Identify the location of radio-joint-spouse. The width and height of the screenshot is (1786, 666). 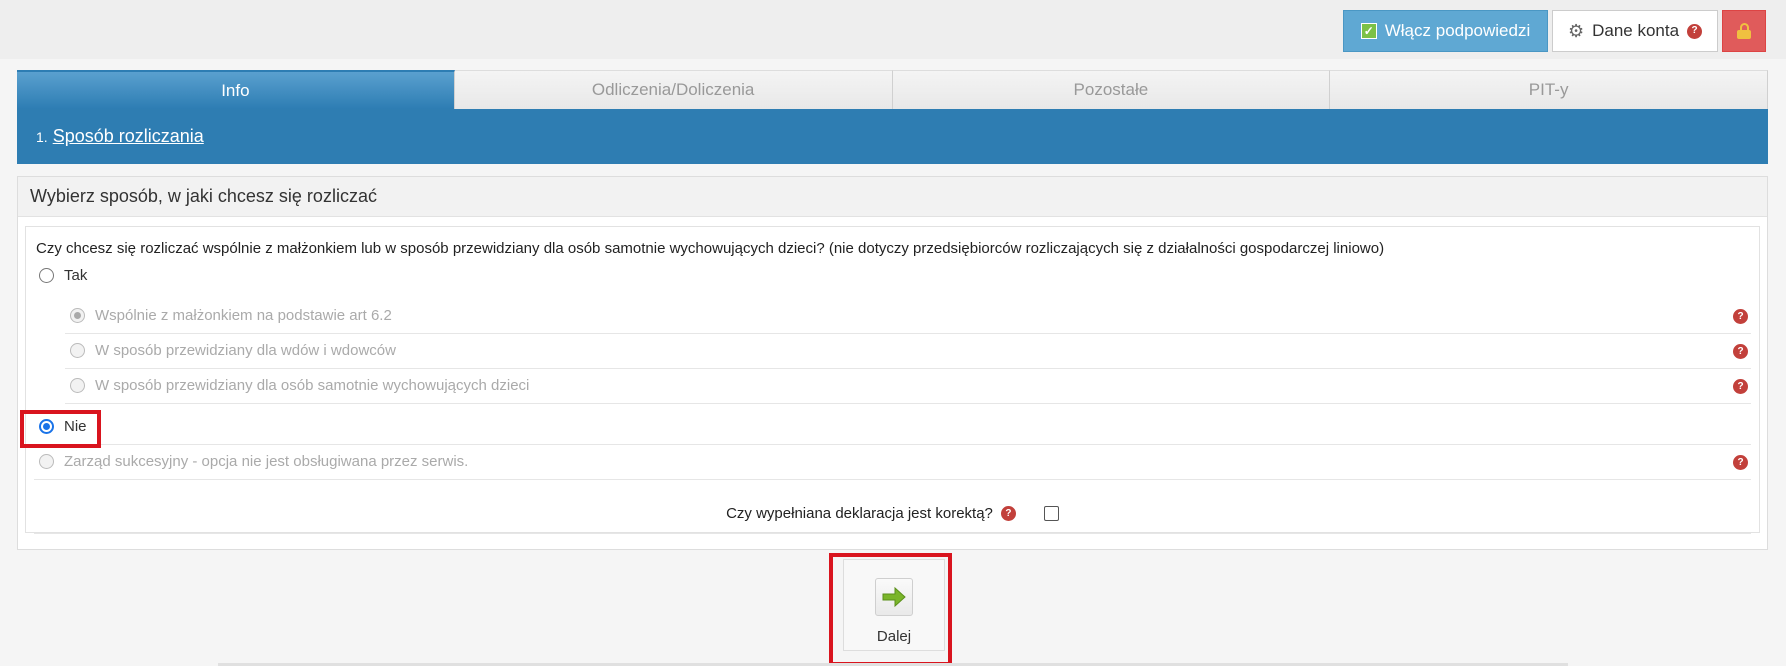
(77, 315).